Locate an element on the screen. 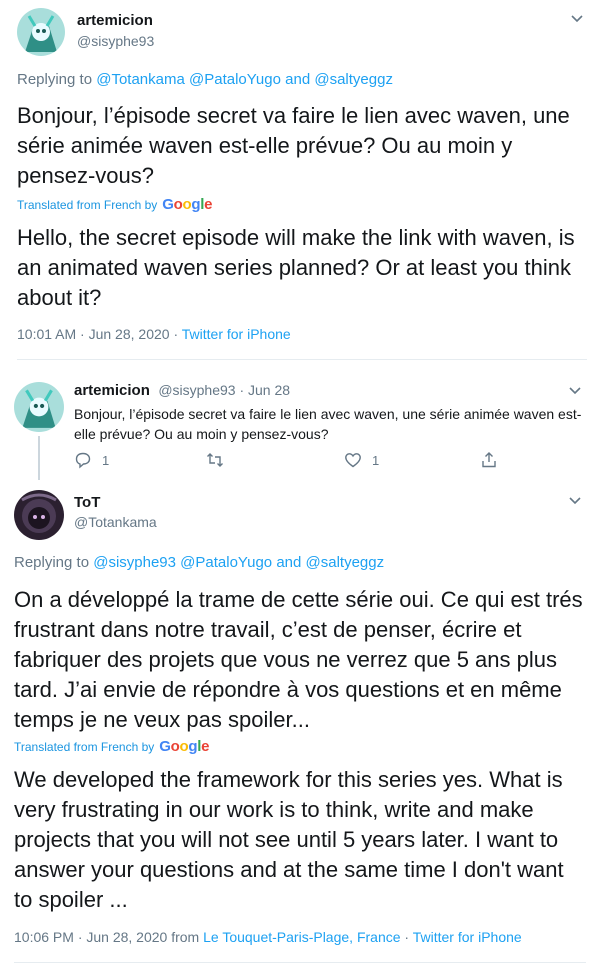  mention-link: @Totankama is located at coordinates (140, 79).